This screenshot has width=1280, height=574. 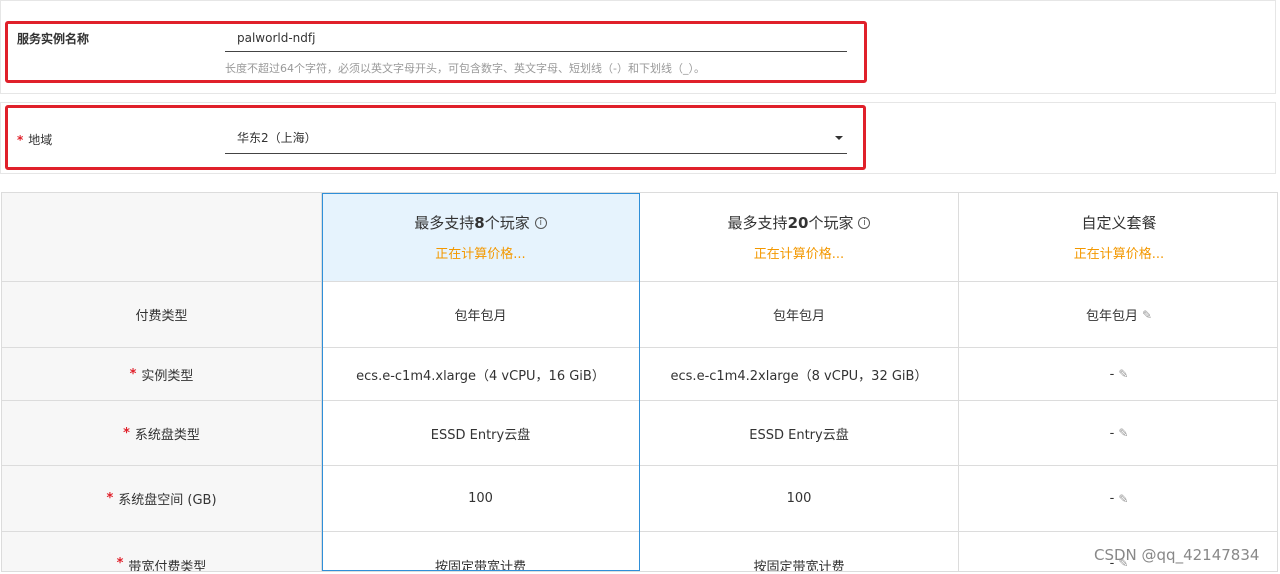 I want to click on plan-header-empty, so click(x=162, y=237).